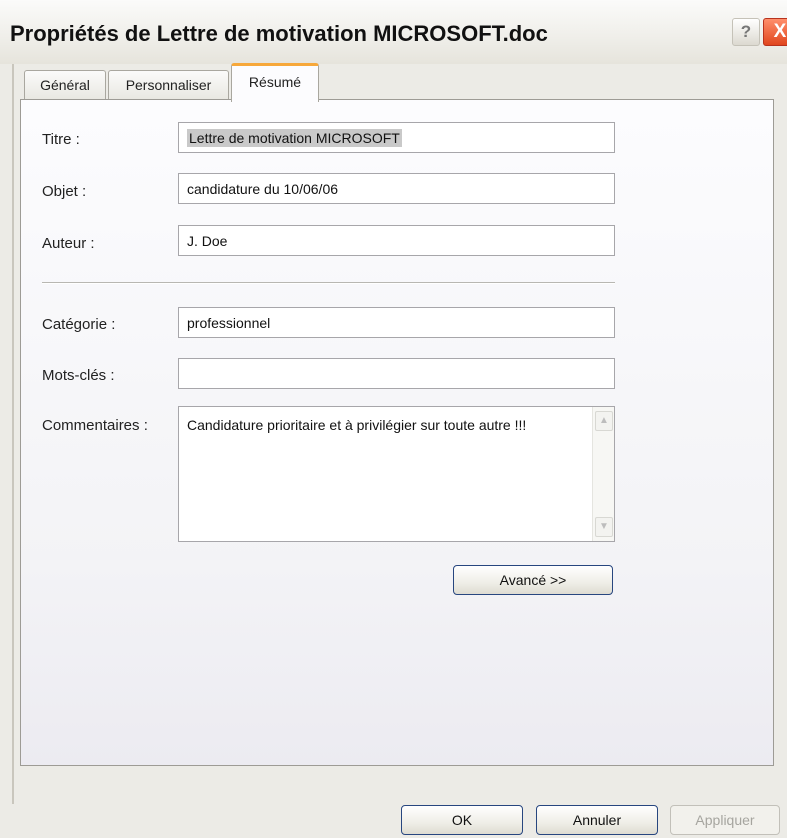 The width and height of the screenshot is (787, 838). Describe the element at coordinates (79, 324) in the screenshot. I see `categorie-label: Catégorie :` at that location.